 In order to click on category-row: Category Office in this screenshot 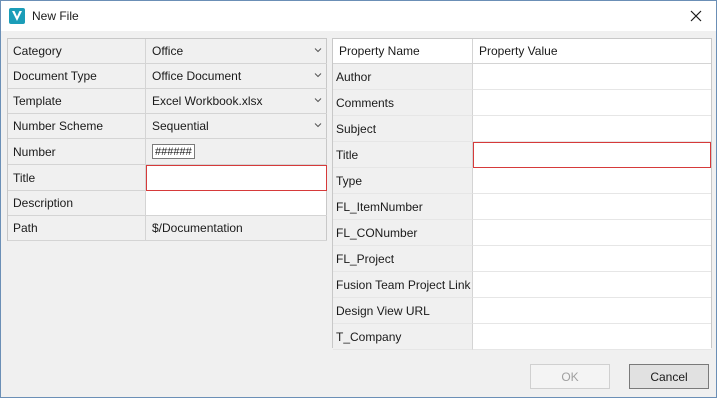, I will do `click(167, 51)`.